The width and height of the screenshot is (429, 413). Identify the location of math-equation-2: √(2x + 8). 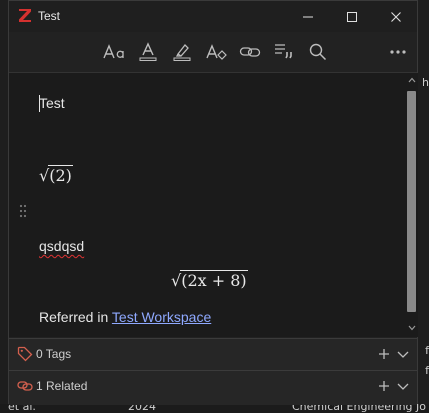
(209, 280).